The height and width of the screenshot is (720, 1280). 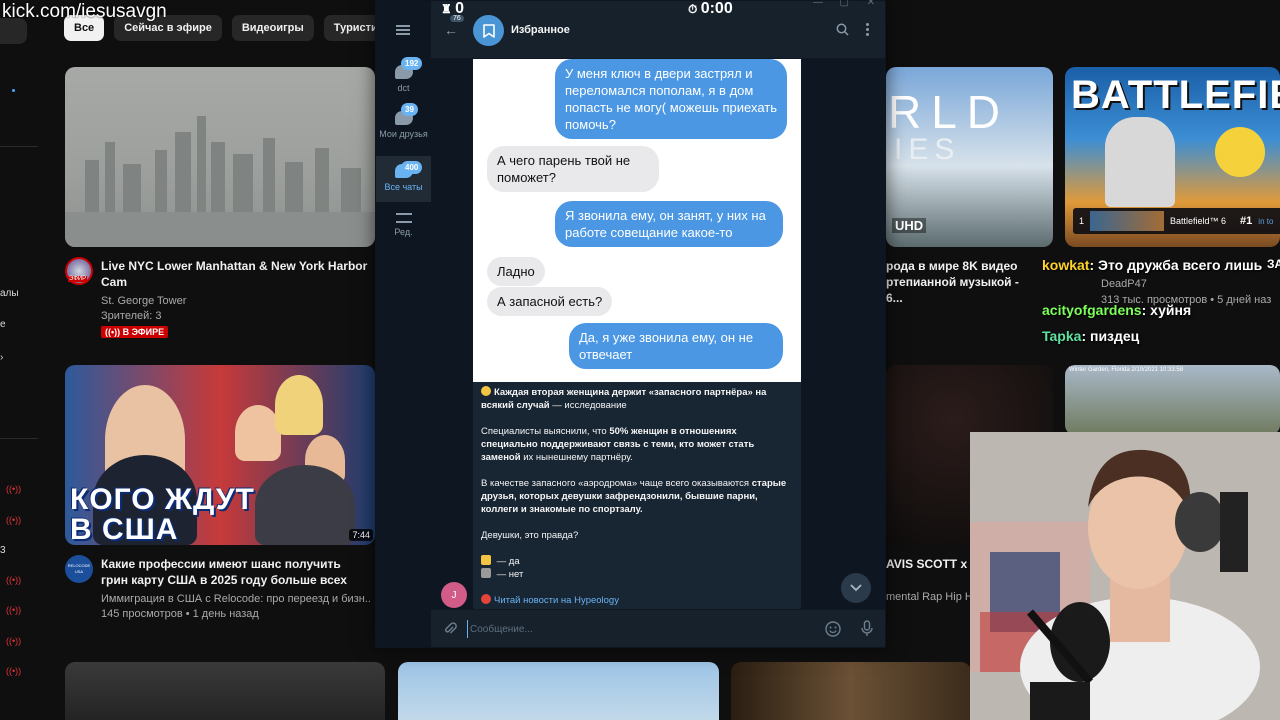 I want to click on chat-username: kowkat, so click(x=1066, y=265).